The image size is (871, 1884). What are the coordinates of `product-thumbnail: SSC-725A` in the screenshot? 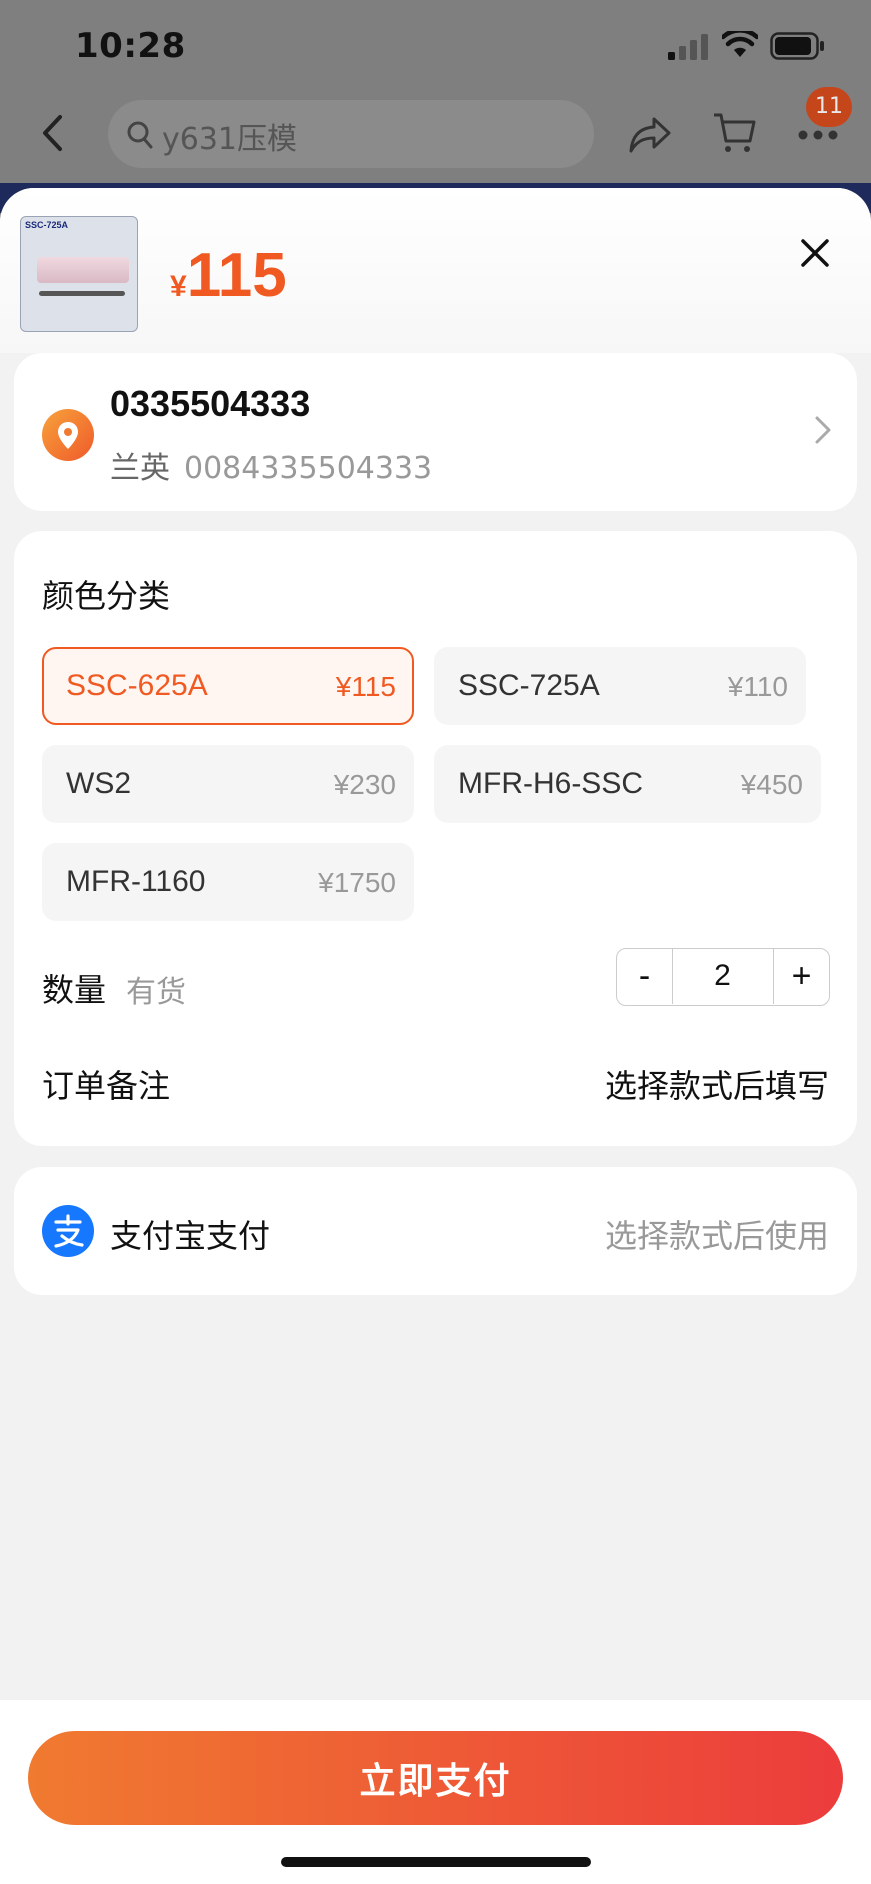 It's located at (79, 274).